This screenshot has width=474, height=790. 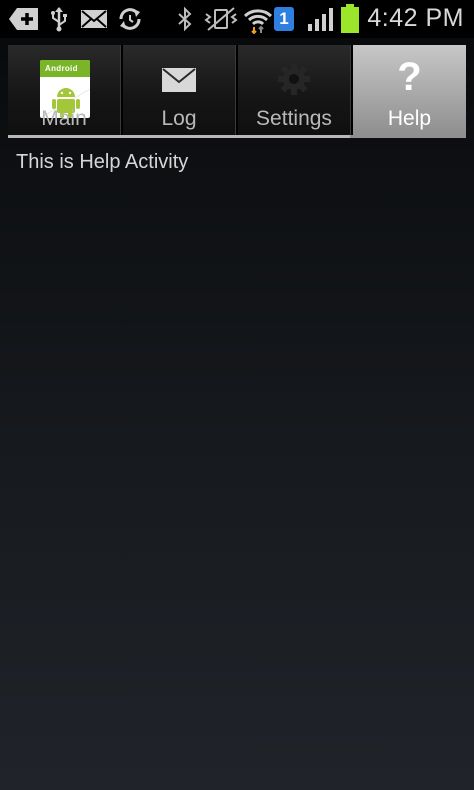 What do you see at coordinates (237, 91) in the screenshot?
I see `tab-bar: Android Main Log Settings ? Help` at bounding box center [237, 91].